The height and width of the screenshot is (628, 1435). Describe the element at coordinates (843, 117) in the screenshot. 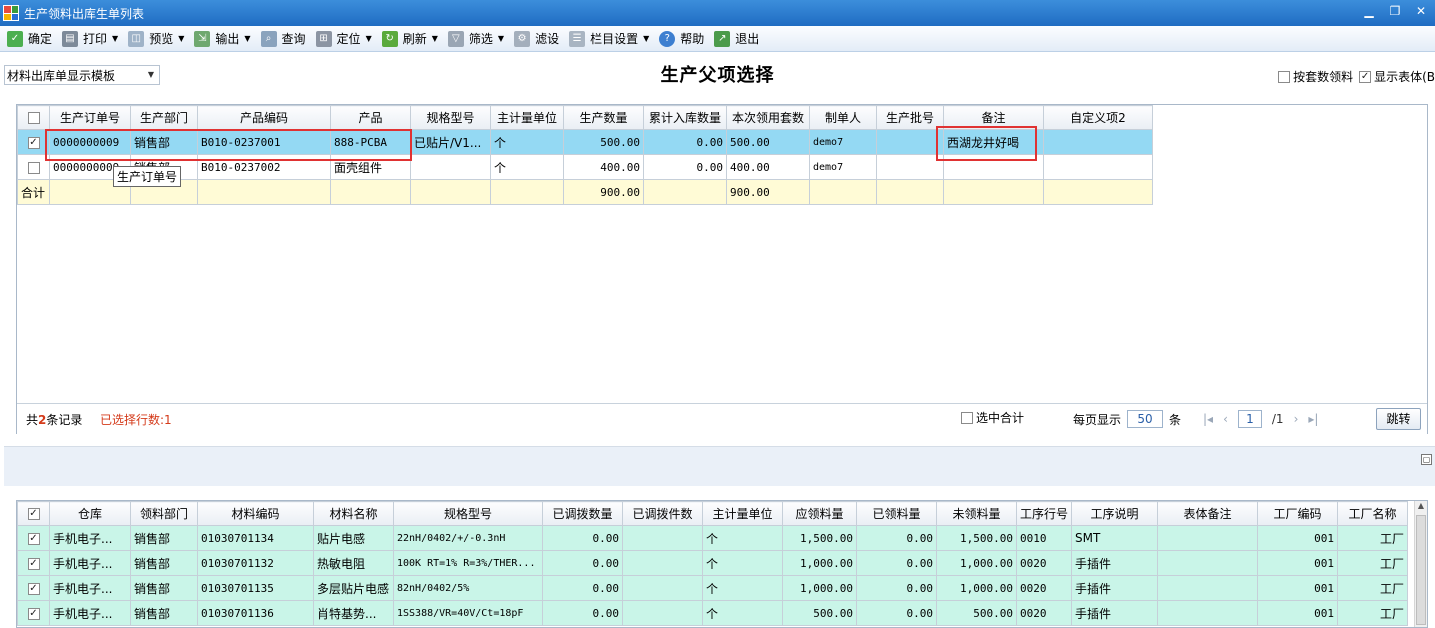

I see `column-header: 制单人` at that location.